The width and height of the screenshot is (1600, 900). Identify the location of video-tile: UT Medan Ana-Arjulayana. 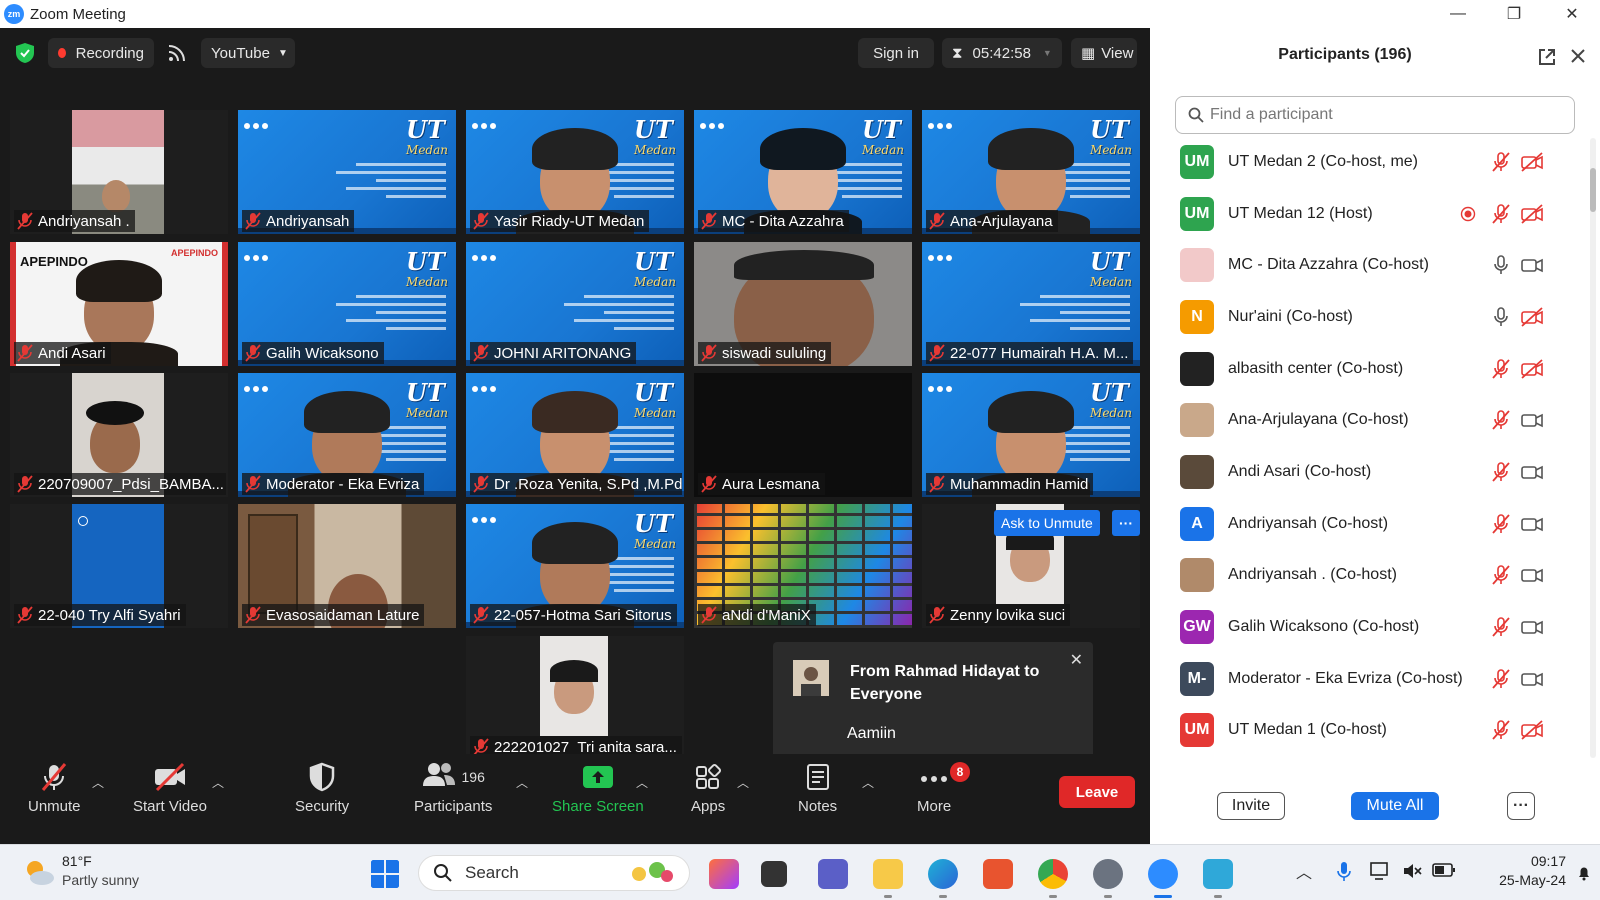
(1031, 172).